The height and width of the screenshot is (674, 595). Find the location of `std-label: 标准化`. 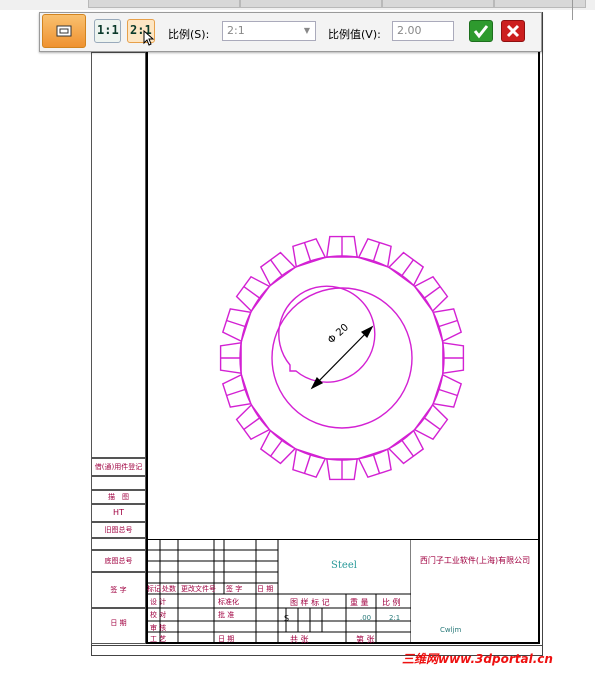

std-label: 标准化 is located at coordinates (228, 602).